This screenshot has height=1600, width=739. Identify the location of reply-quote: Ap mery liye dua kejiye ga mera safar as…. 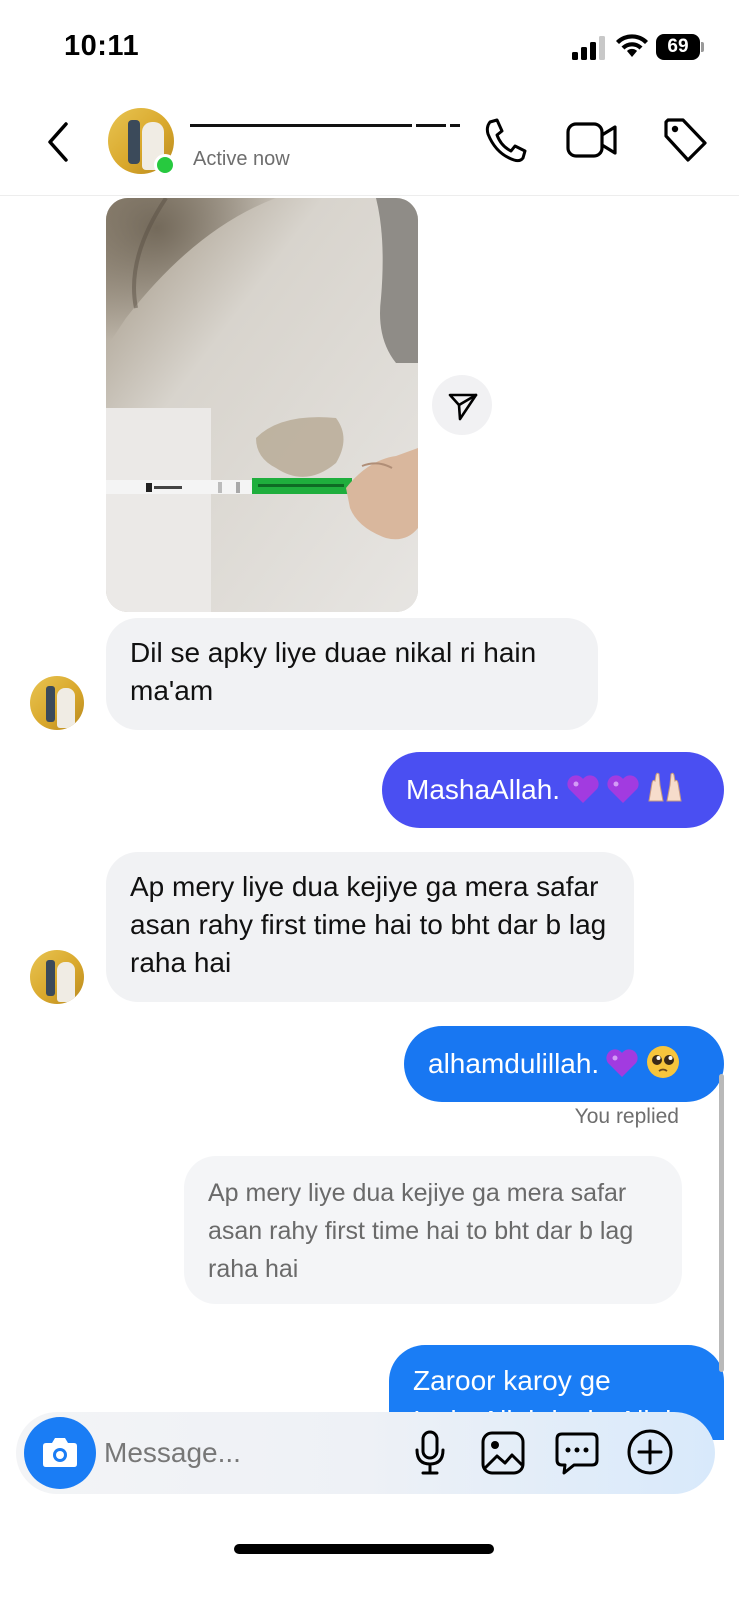
(433, 1230).